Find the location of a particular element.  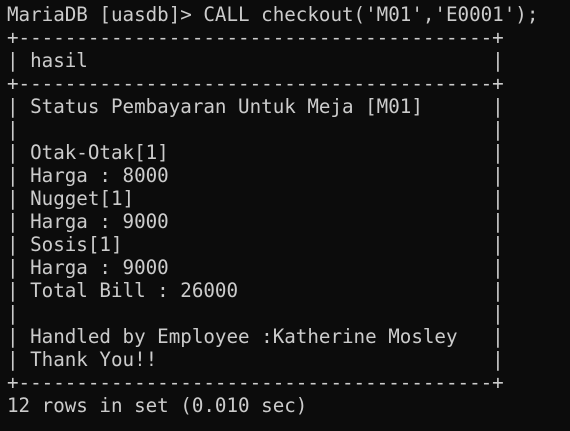

table-row: | Status Pembayaran Untuk Meja [M01] | is located at coordinates (255, 106).